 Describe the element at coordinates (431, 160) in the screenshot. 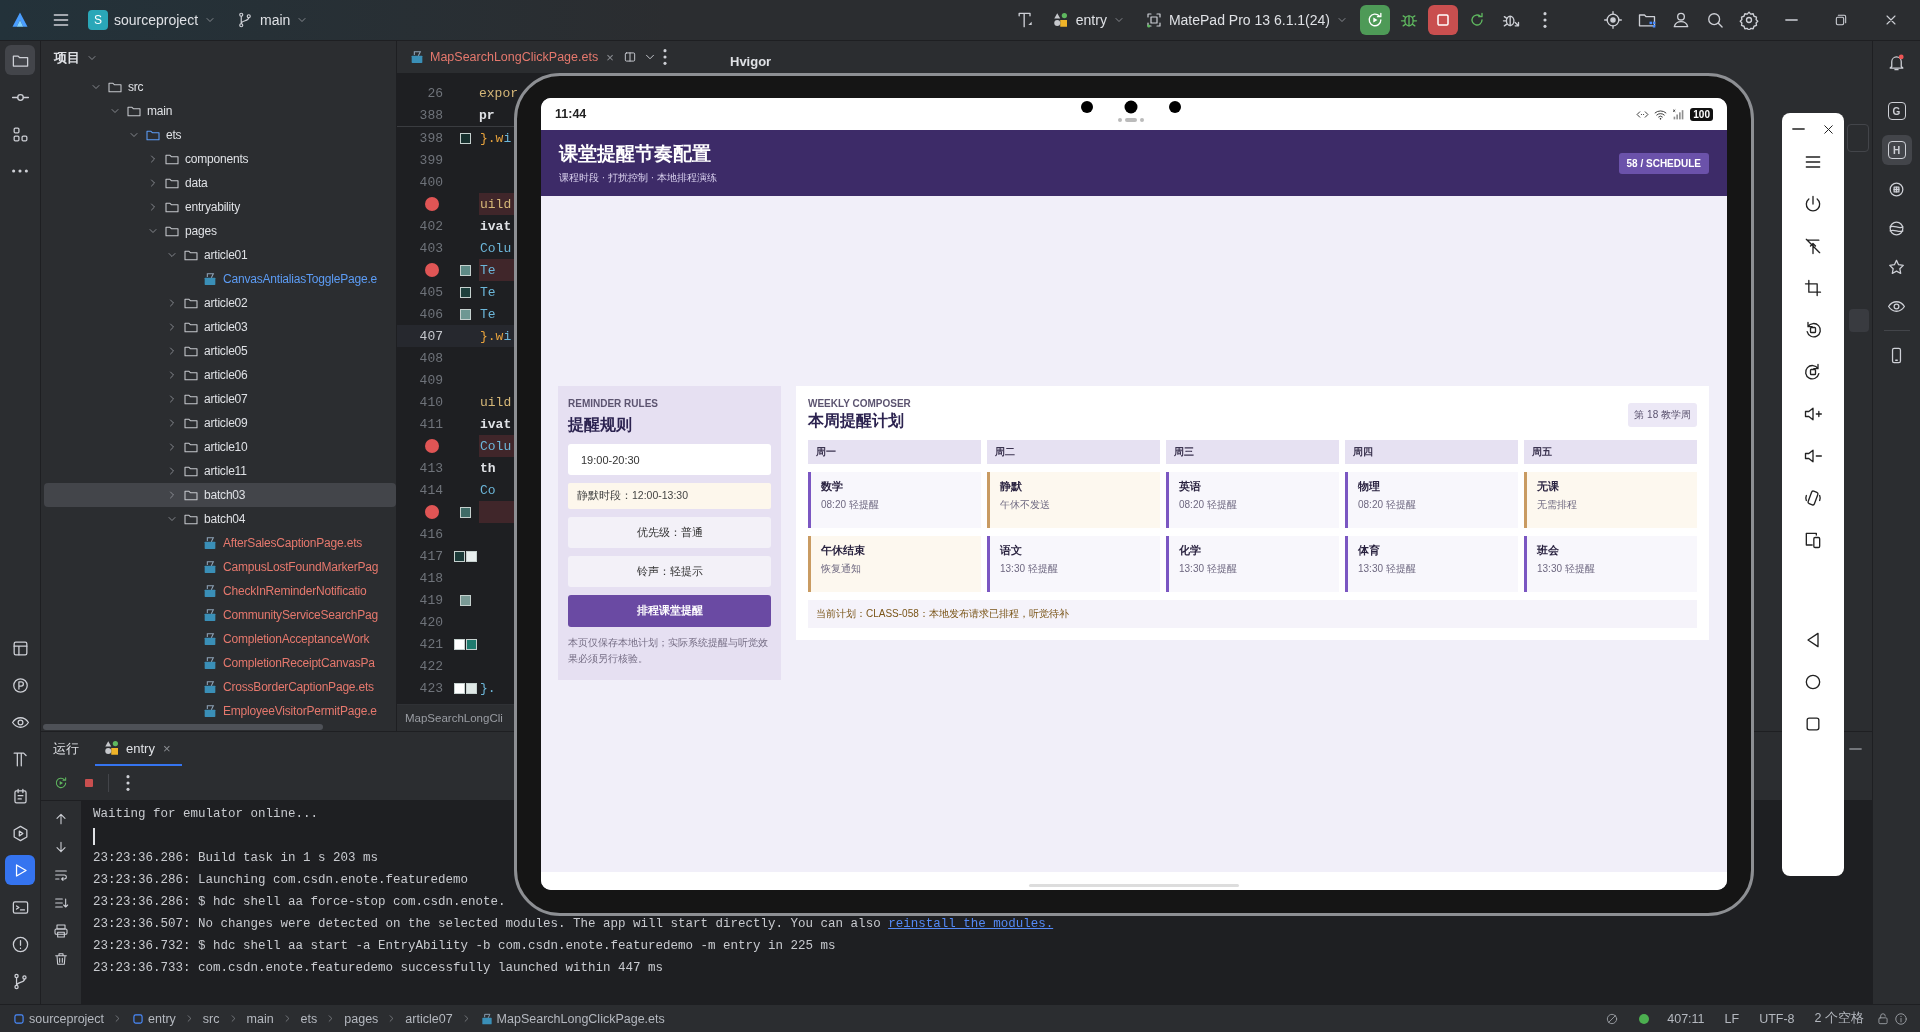

I see `line-number: 399` at that location.